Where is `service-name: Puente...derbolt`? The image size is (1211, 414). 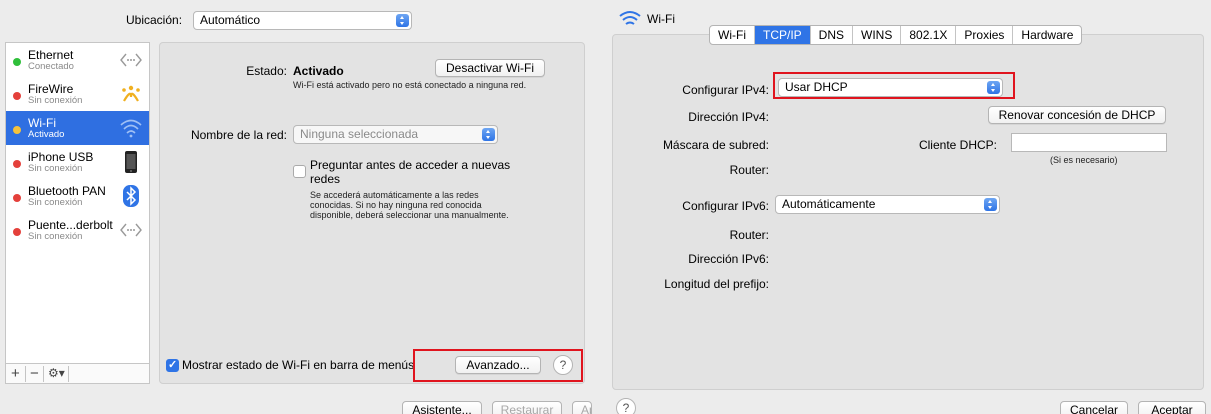 service-name: Puente...derbolt is located at coordinates (70, 225).